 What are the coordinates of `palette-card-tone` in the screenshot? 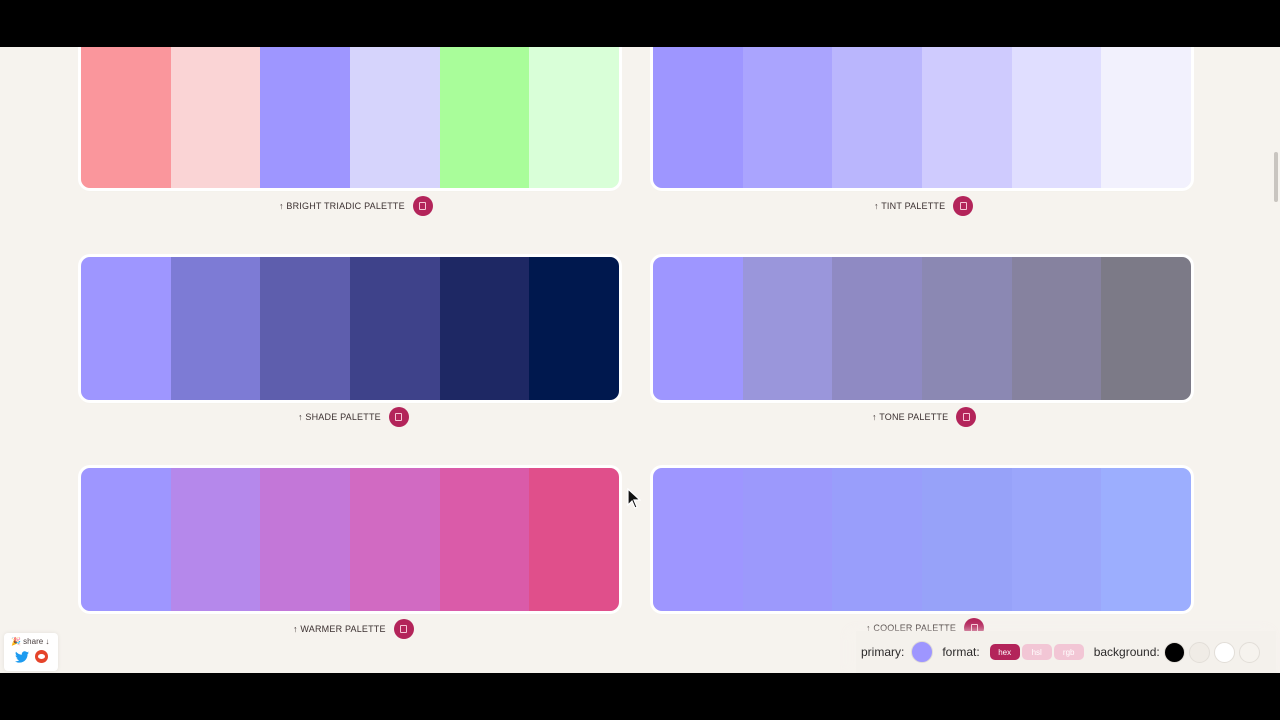 It's located at (922, 328).